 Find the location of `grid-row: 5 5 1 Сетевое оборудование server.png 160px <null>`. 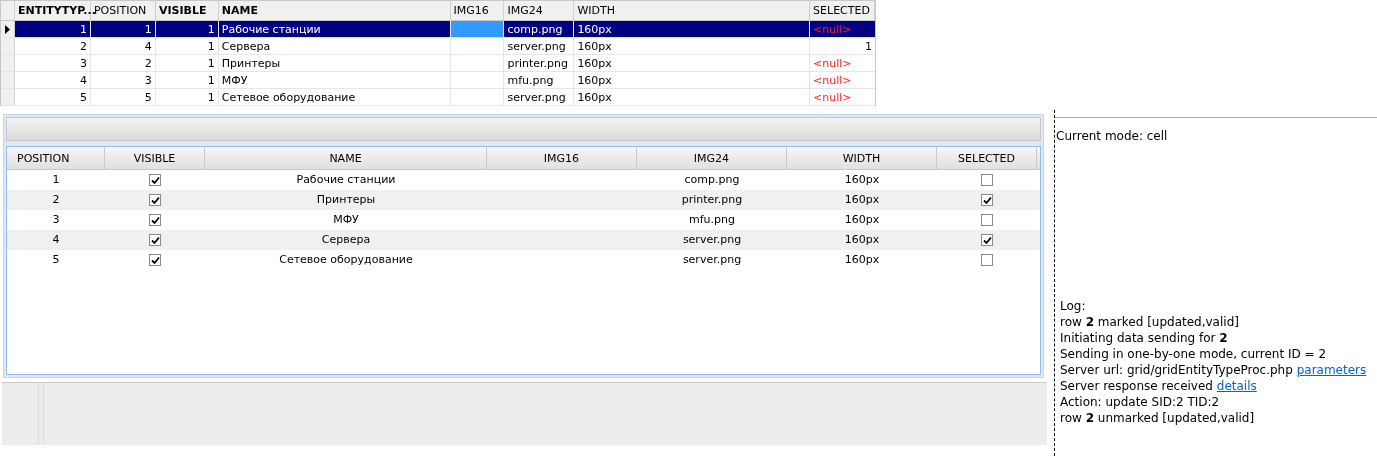

grid-row: 5 5 1 Сетевое оборудование server.png 160px <null> is located at coordinates (438, 97).